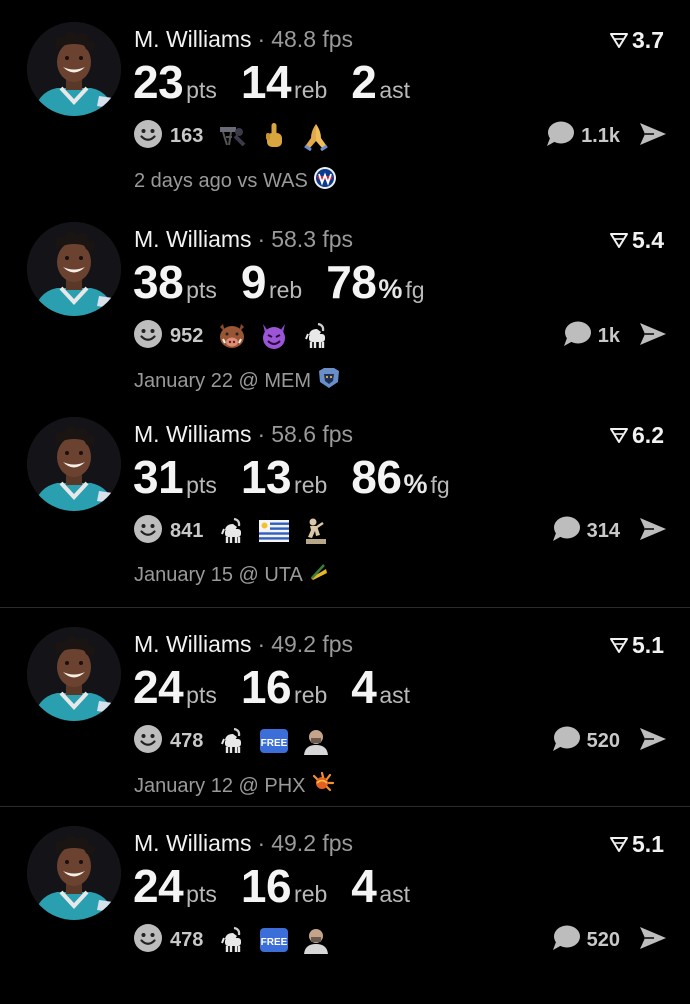 The image size is (690, 1004). What do you see at coordinates (380, 82) in the screenshot?
I see `stat-ast: 2 ast` at bounding box center [380, 82].